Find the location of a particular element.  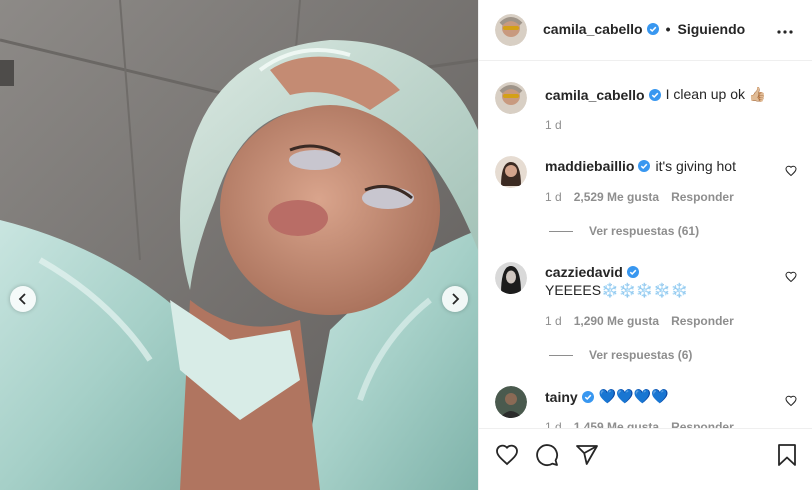

bookmark-icon is located at coordinates (787, 455).